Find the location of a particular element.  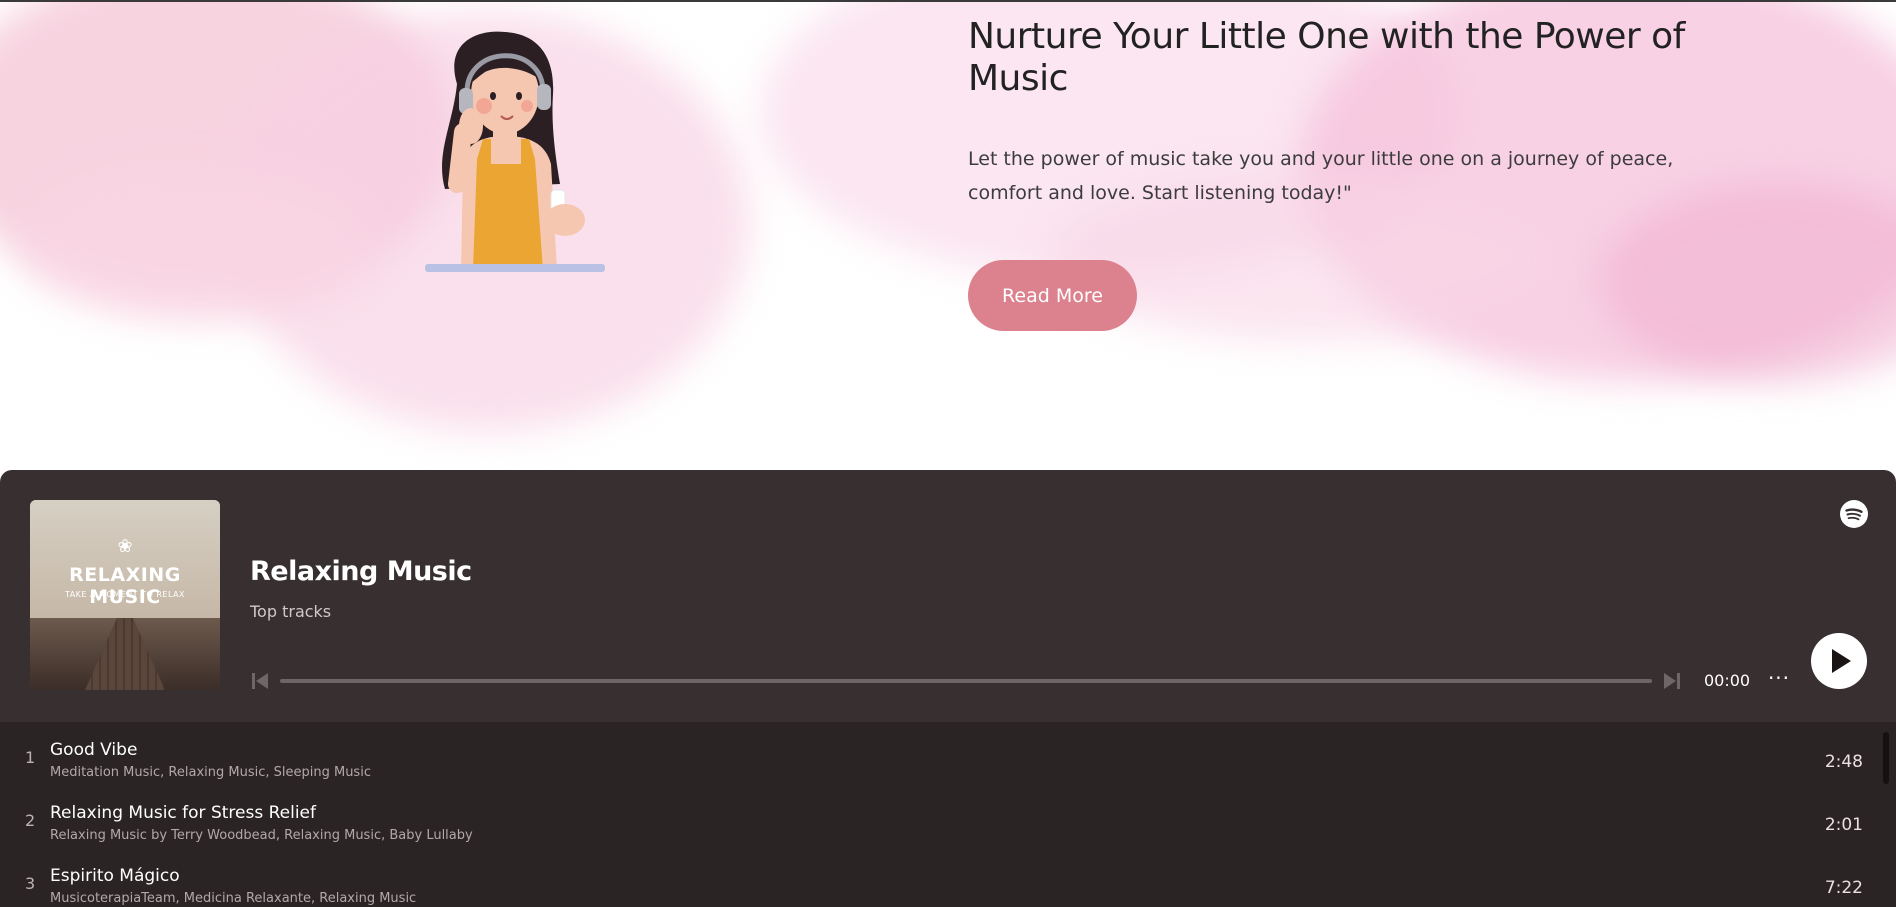

play-icon is located at coordinates (1841, 661).